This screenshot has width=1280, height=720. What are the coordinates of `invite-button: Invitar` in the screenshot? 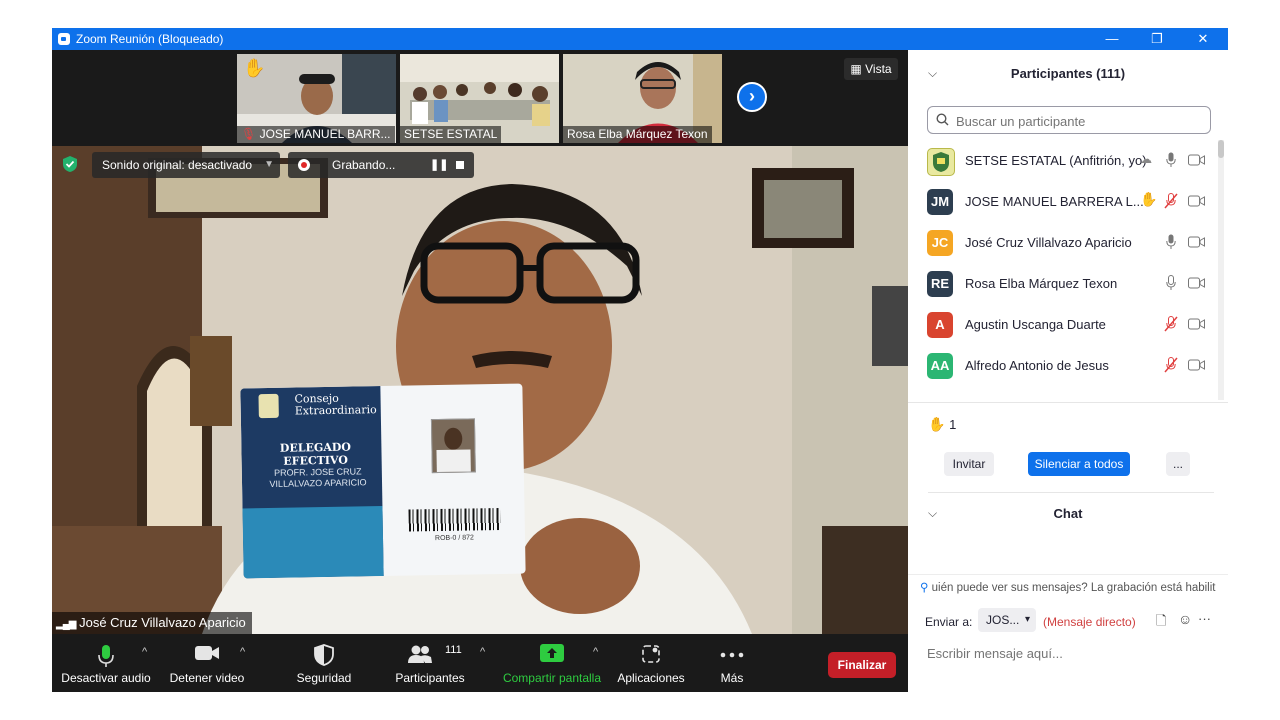 It's located at (969, 464).